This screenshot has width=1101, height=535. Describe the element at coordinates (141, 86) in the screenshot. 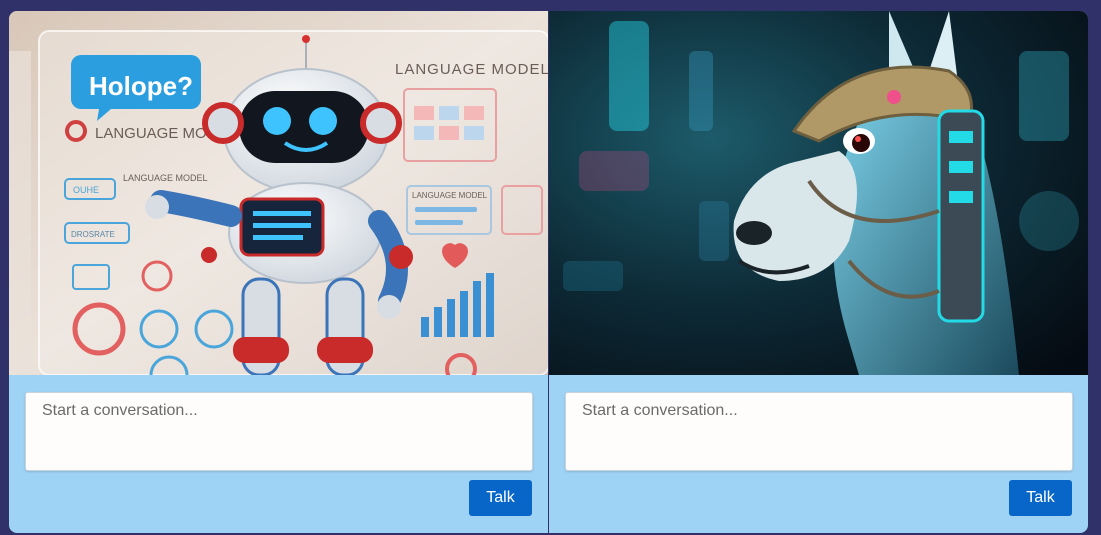

I see `speech-bubble-text: Holope?` at that location.